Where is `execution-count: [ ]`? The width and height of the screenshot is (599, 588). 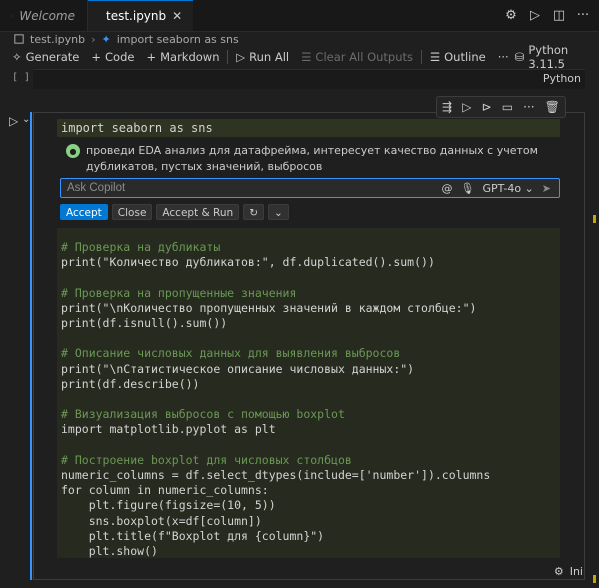 execution-count: [ ] is located at coordinates (21, 77).